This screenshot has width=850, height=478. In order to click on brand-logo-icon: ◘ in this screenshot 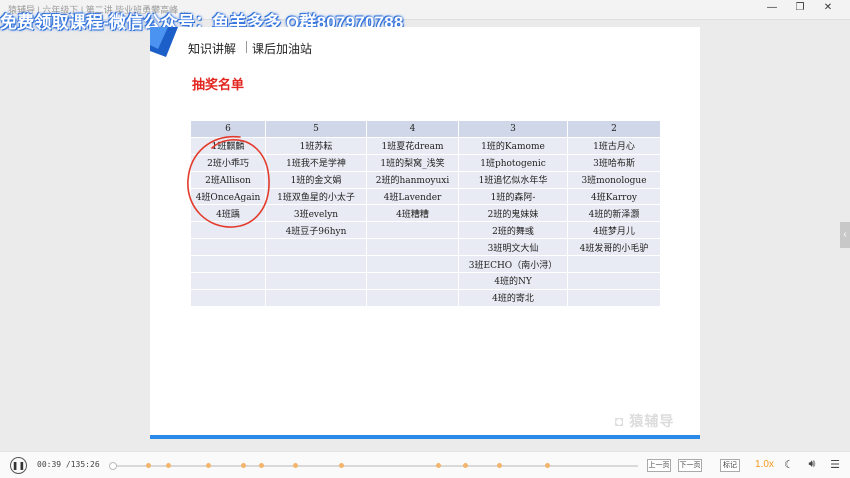, I will do `click(620, 421)`.